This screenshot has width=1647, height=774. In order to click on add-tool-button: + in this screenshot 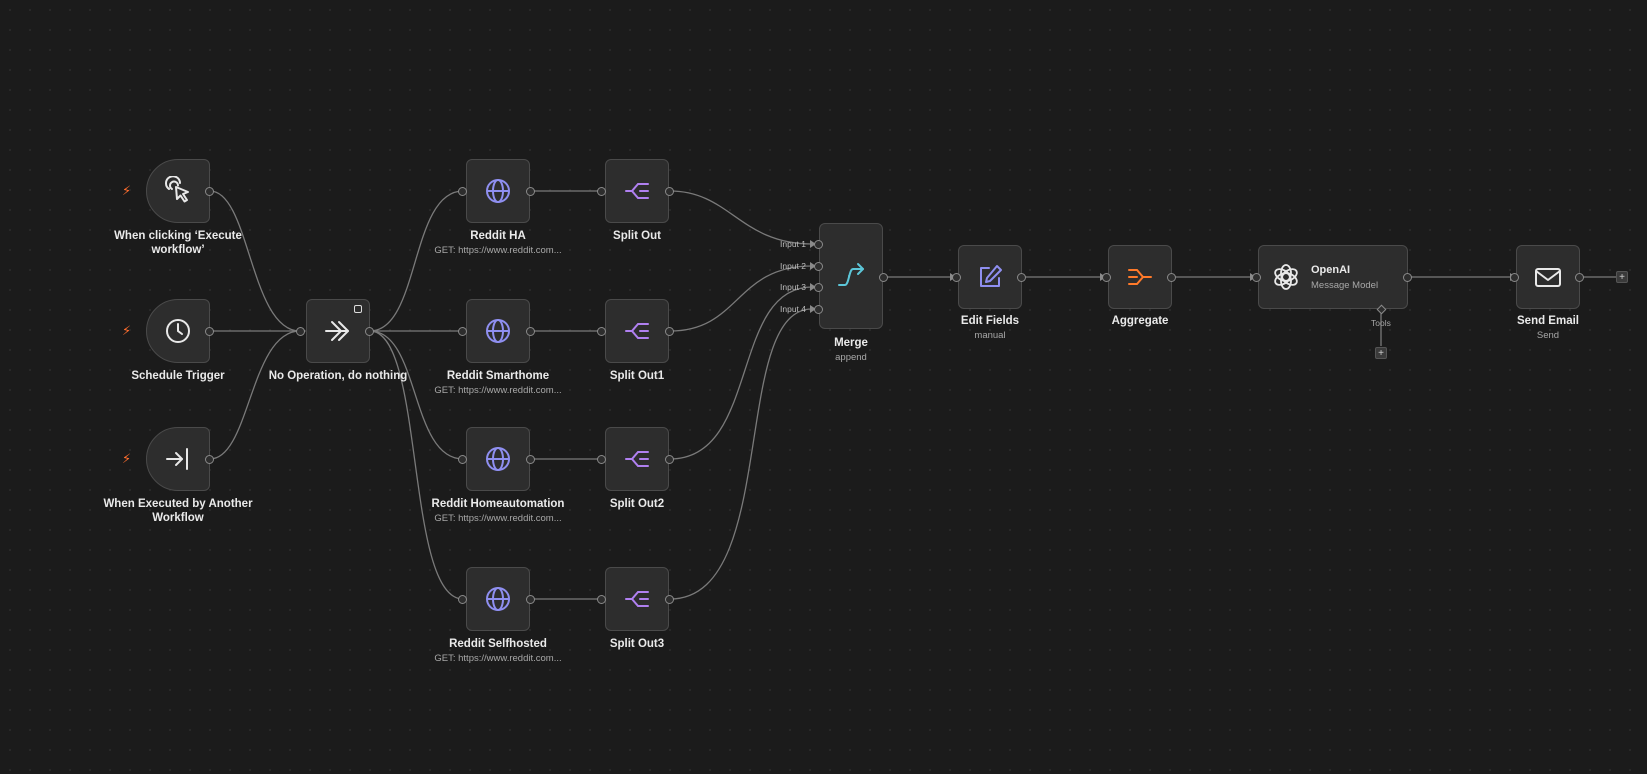, I will do `click(1381, 353)`.